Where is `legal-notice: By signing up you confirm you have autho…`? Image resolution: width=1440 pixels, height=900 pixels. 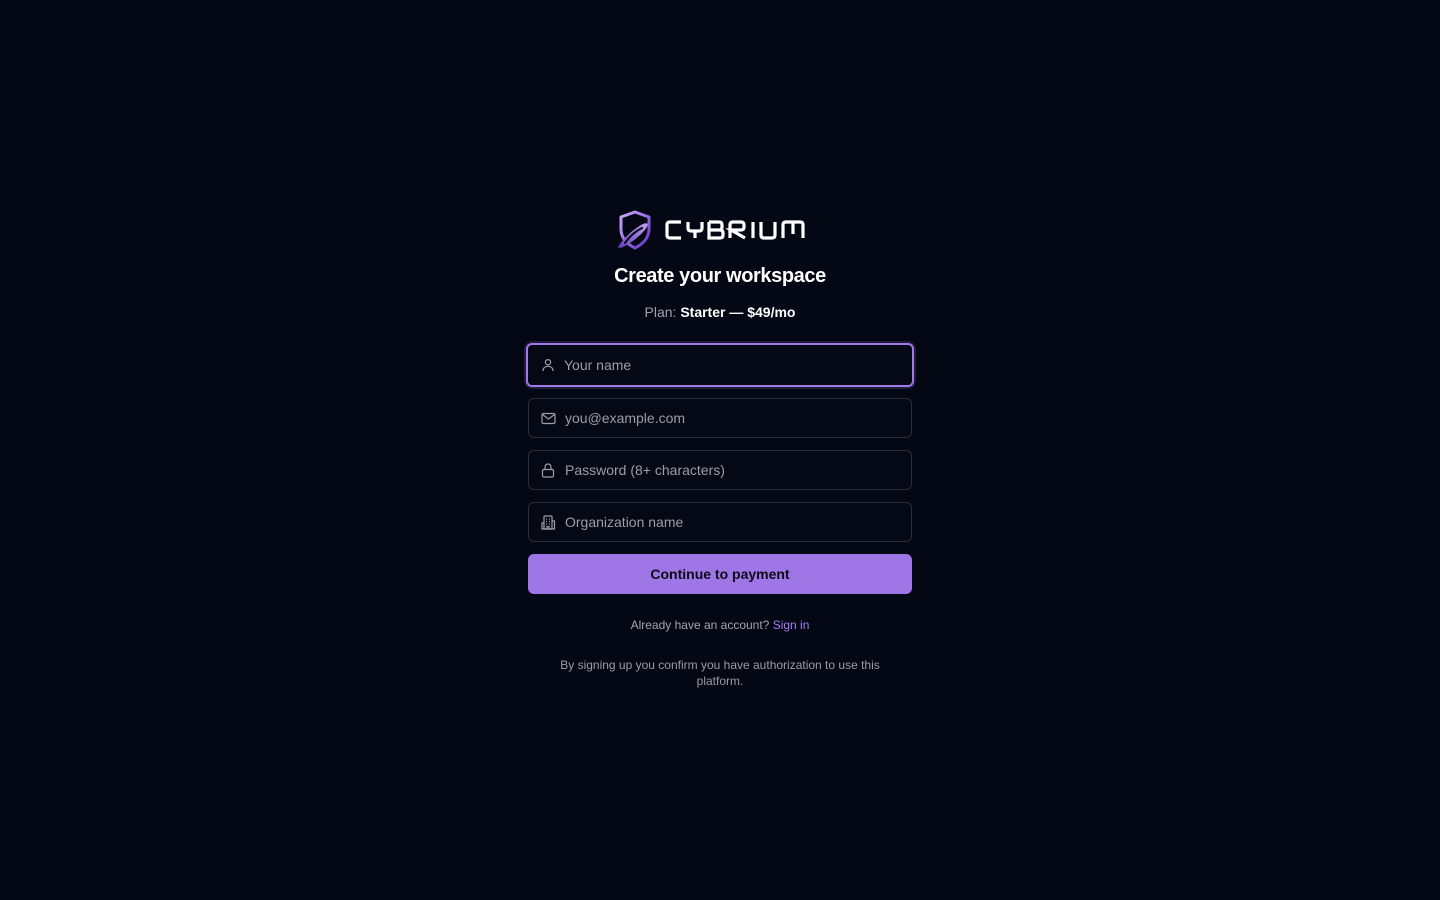 legal-notice: By signing up you confirm you have autho… is located at coordinates (720, 673).